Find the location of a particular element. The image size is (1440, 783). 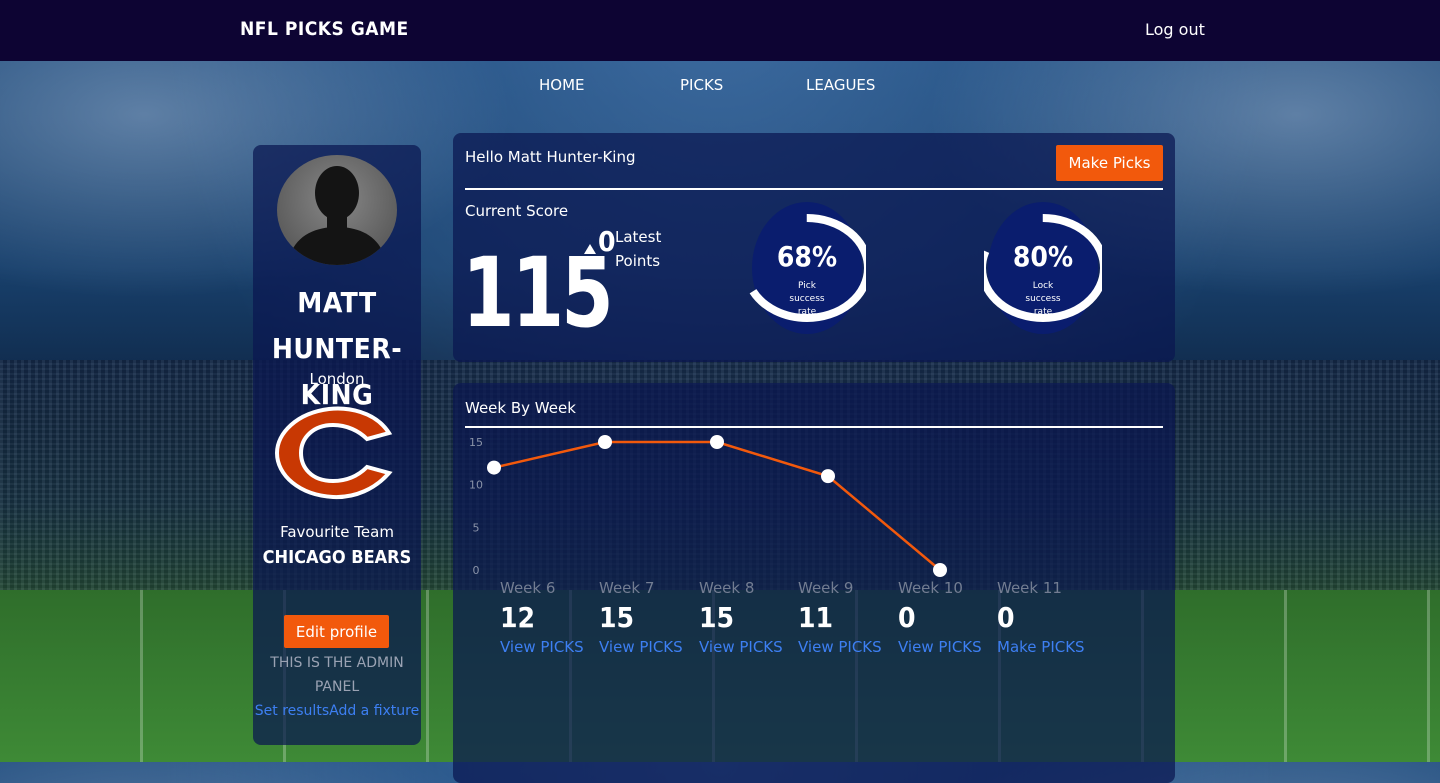

main-nav: HOME PICKS LEAGUES is located at coordinates (720, 88).